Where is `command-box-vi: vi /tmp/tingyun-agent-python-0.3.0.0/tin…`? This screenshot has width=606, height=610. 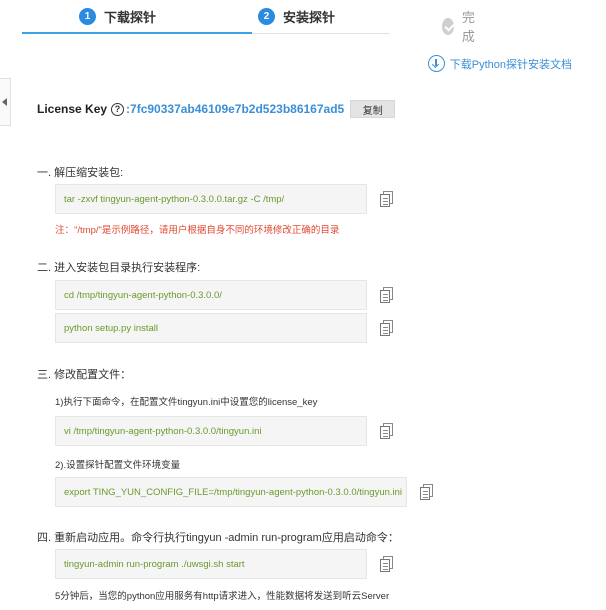 command-box-vi: vi /tmp/tingyun-agent-python-0.3.0.0/tin… is located at coordinates (211, 431).